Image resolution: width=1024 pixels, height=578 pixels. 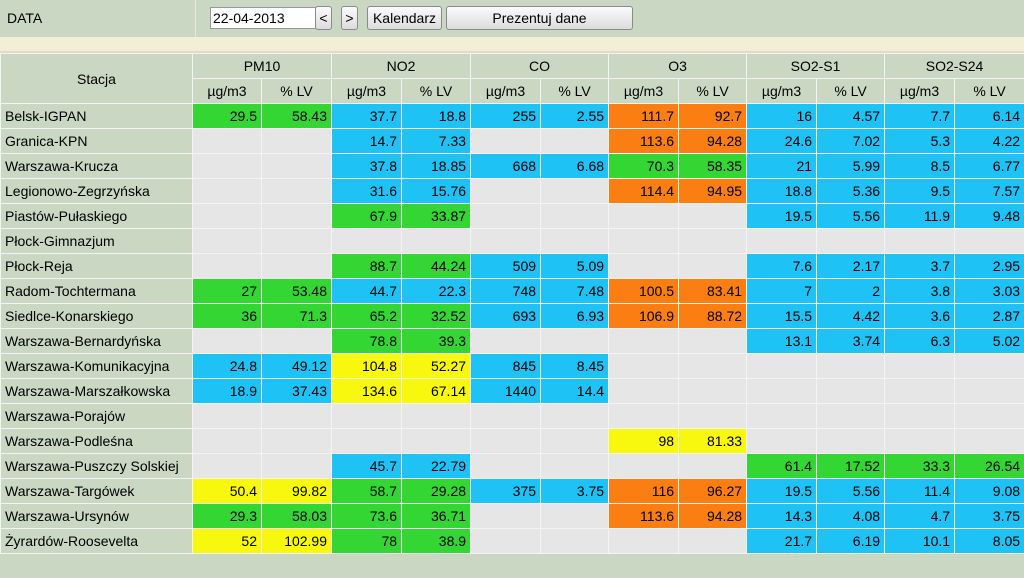 What do you see at coordinates (920, 266) in the screenshot?
I see `concentration-cell: 3.7` at bounding box center [920, 266].